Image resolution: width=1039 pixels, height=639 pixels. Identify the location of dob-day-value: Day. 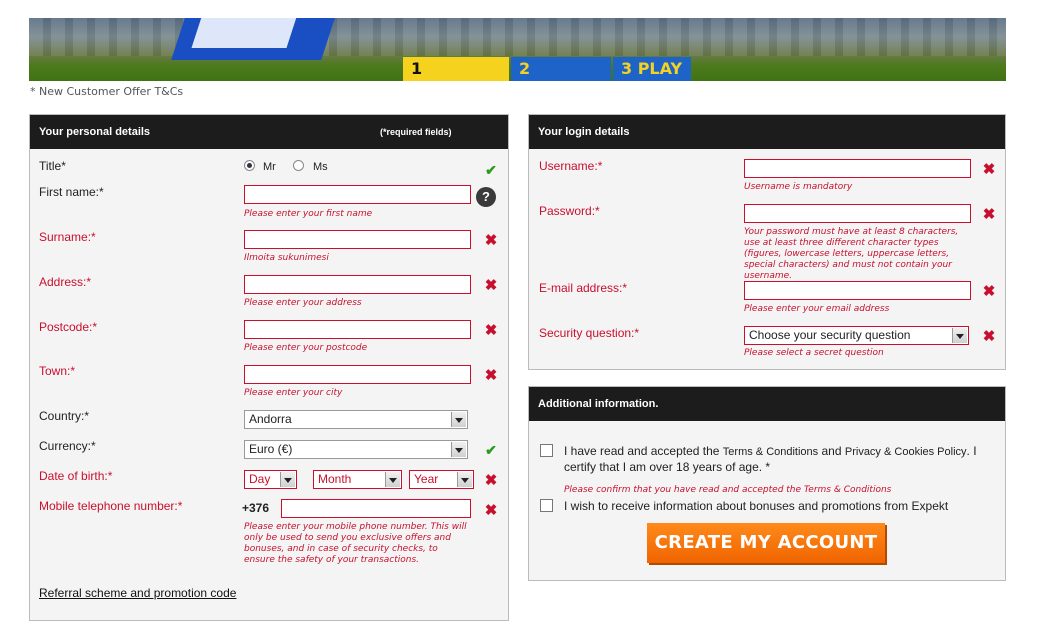
(260, 479).